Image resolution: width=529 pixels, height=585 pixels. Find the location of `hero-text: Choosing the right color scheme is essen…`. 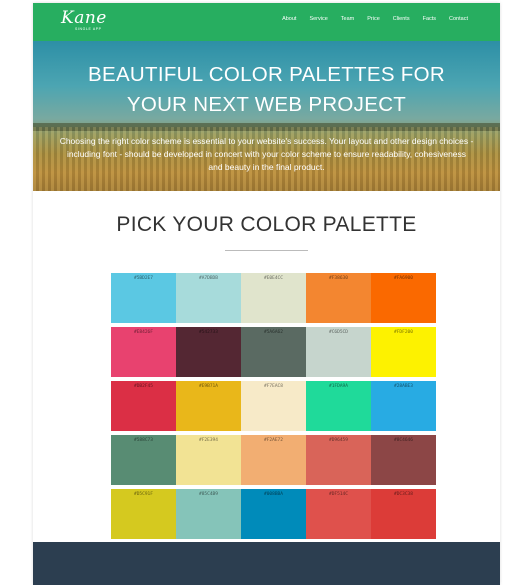

hero-text: Choosing the right color scheme is essen… is located at coordinates (266, 154).